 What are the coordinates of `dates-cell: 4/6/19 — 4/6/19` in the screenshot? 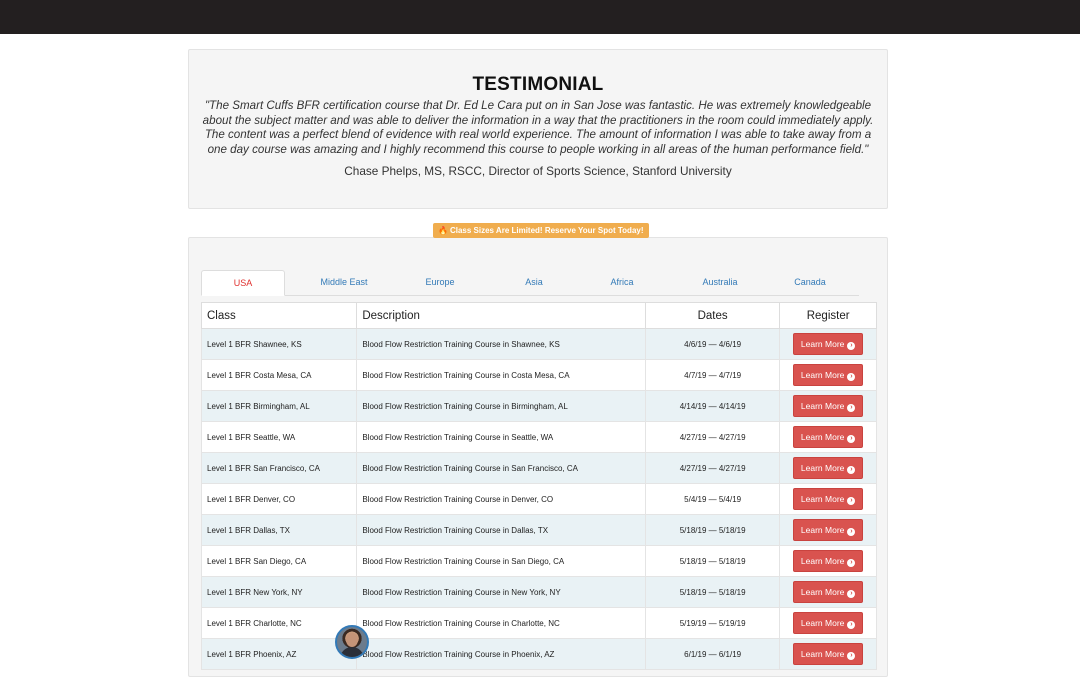 It's located at (712, 344).